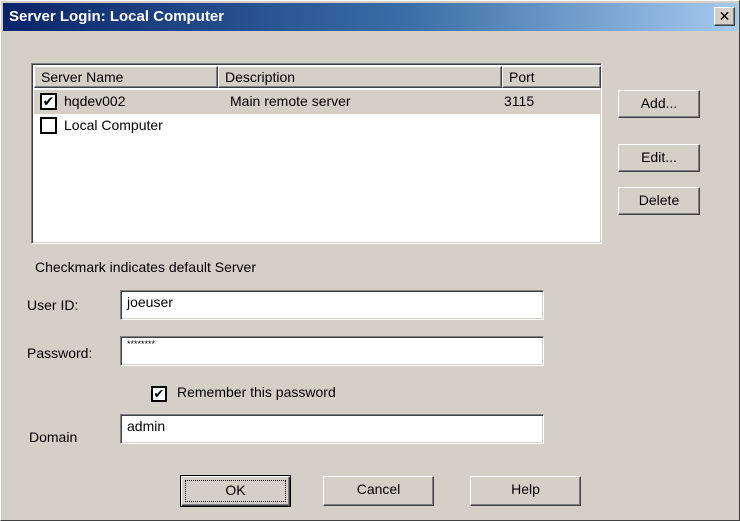 This screenshot has width=740, height=521. I want to click on password-field: ********, so click(332, 351).